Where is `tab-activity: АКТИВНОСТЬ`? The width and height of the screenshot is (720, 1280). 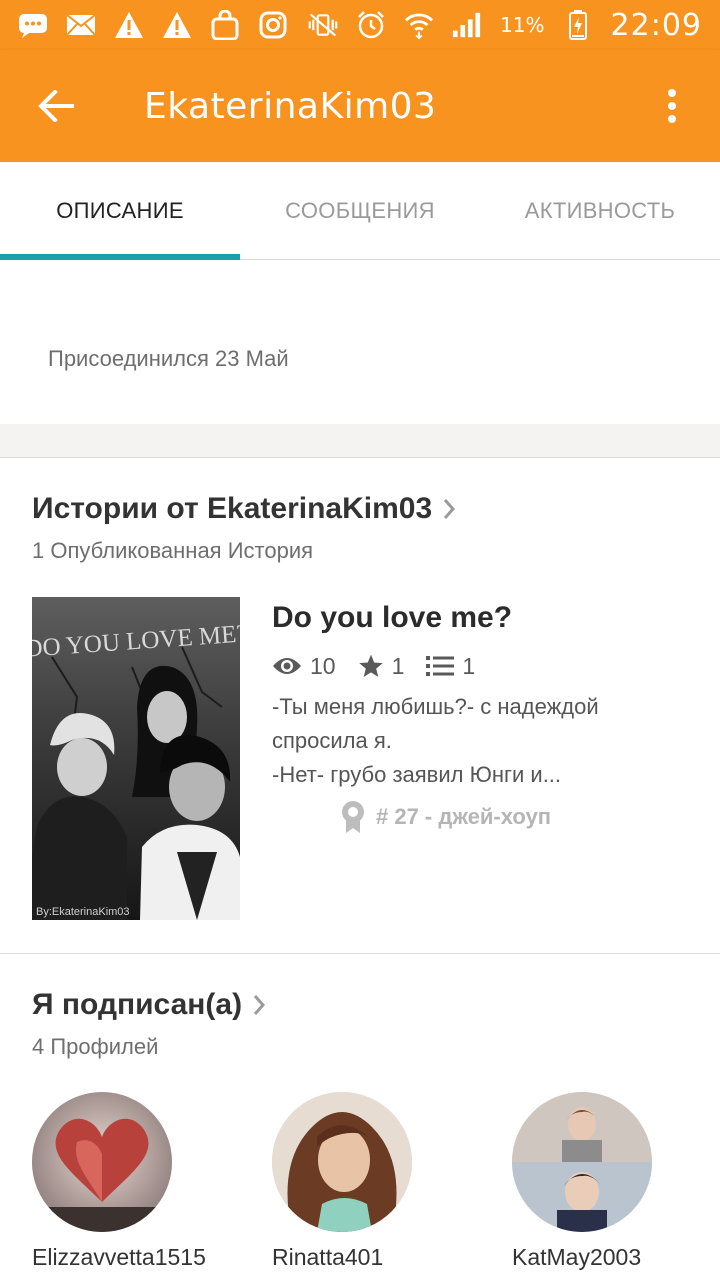 tab-activity: АКТИВНОСТЬ is located at coordinates (600, 210).